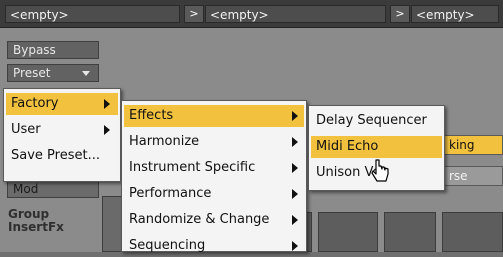 This screenshot has width=503, height=257. Describe the element at coordinates (455, 14) in the screenshot. I see `slot-3: <empty>` at that location.